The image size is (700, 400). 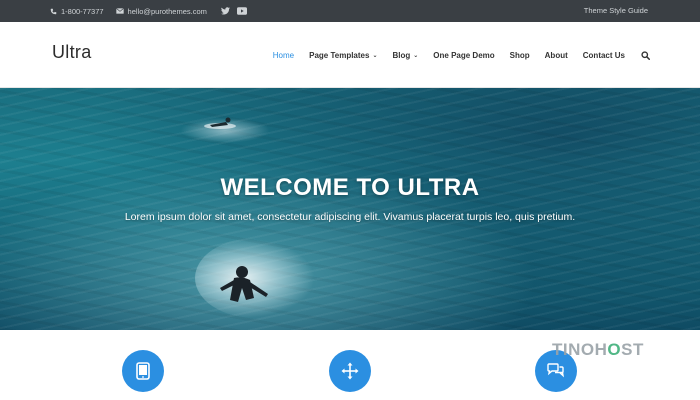 I want to click on search-icon, so click(x=645, y=55).